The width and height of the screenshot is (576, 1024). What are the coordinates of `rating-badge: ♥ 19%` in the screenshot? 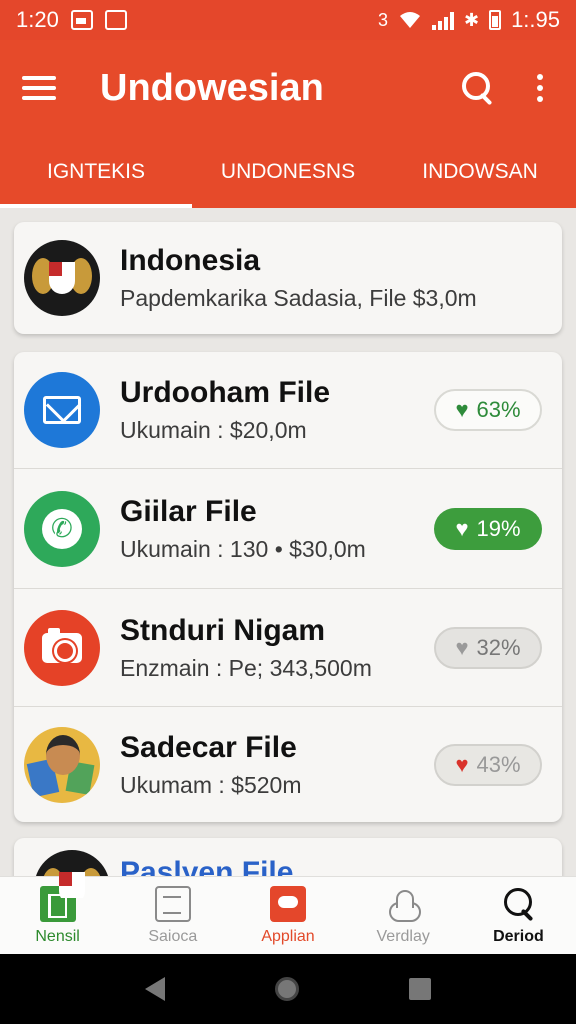 It's located at (488, 528).